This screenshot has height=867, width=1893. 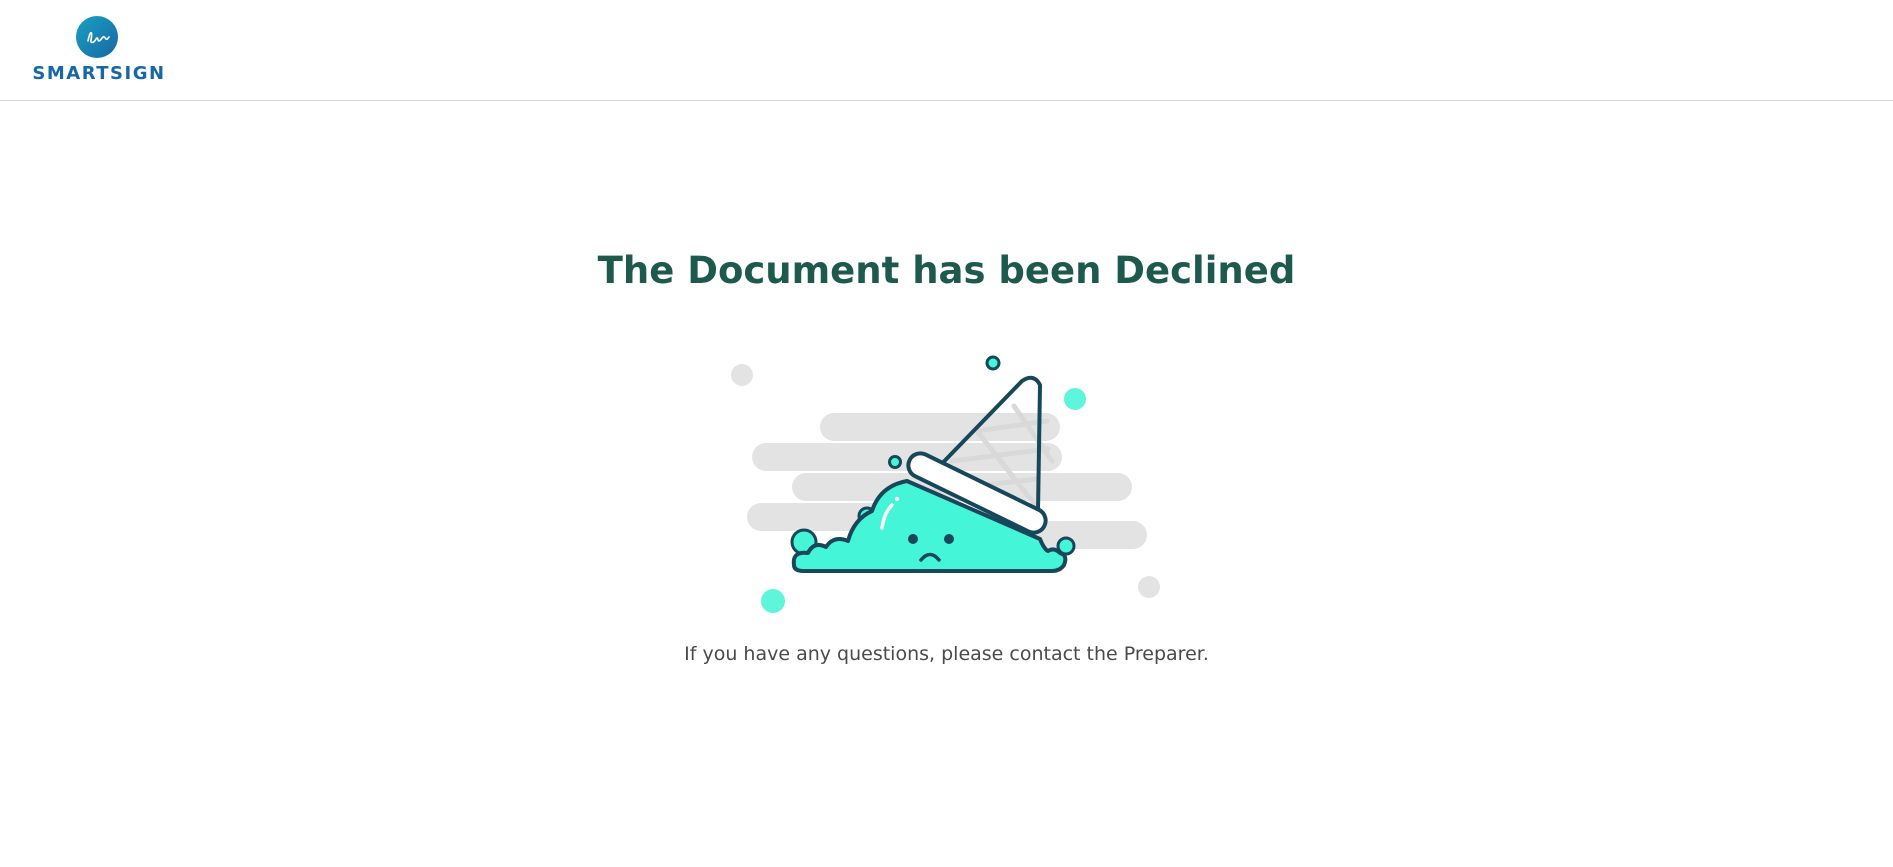 What do you see at coordinates (97, 37) in the screenshot?
I see `signature-logo-icon` at bounding box center [97, 37].